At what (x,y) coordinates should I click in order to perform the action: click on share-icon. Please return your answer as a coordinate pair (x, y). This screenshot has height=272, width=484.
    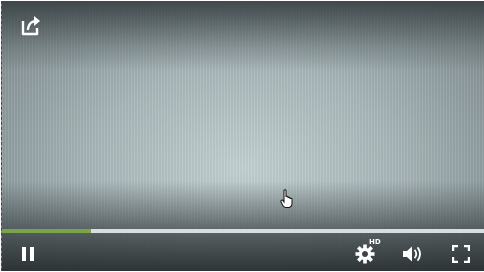
    Looking at the image, I should click on (30, 26).